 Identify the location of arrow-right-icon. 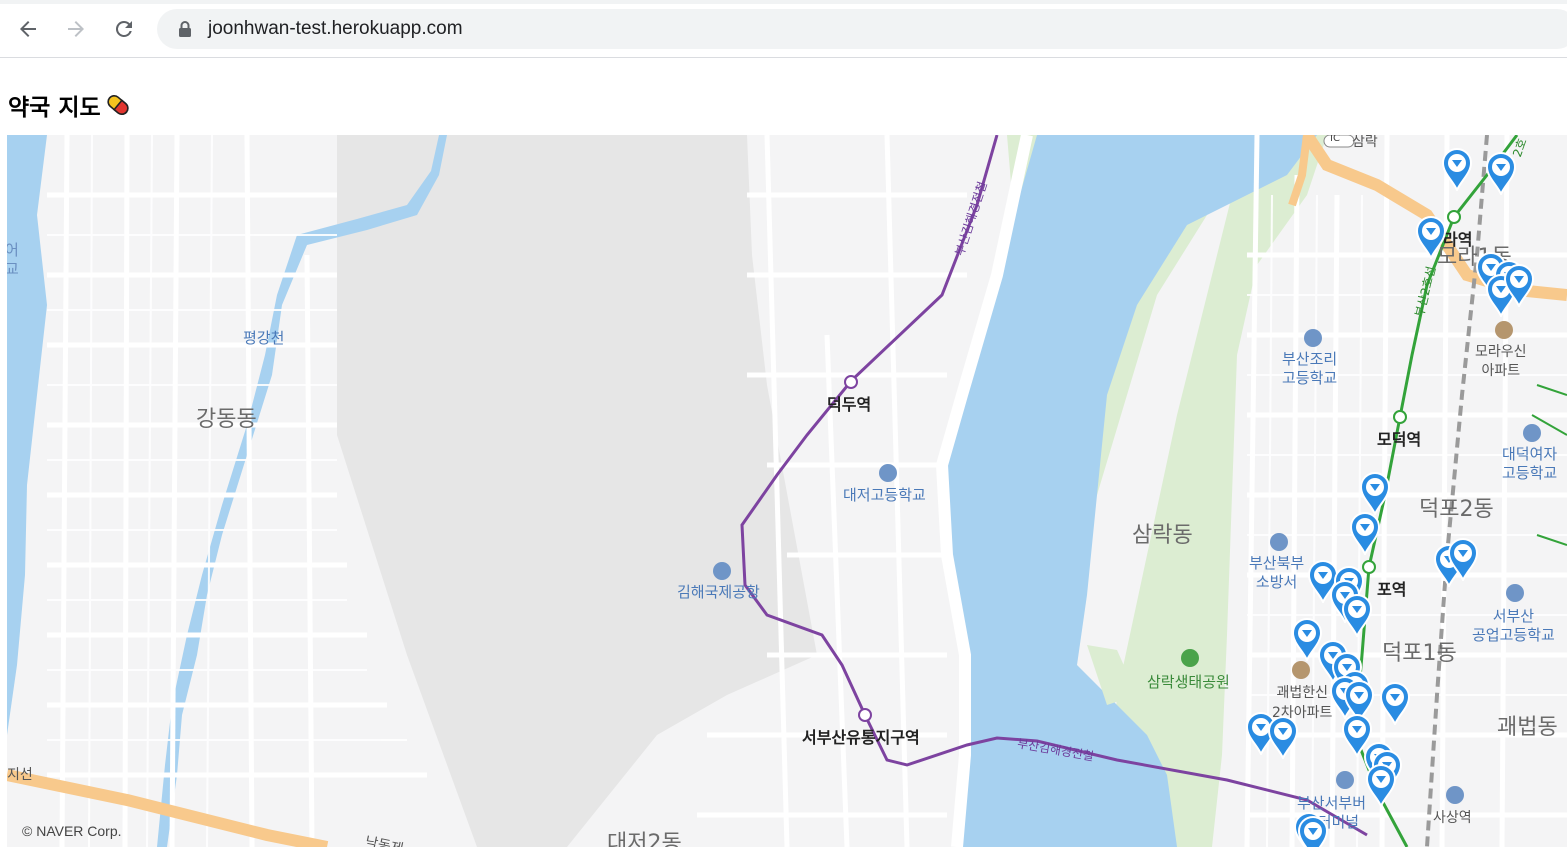
(76, 29).